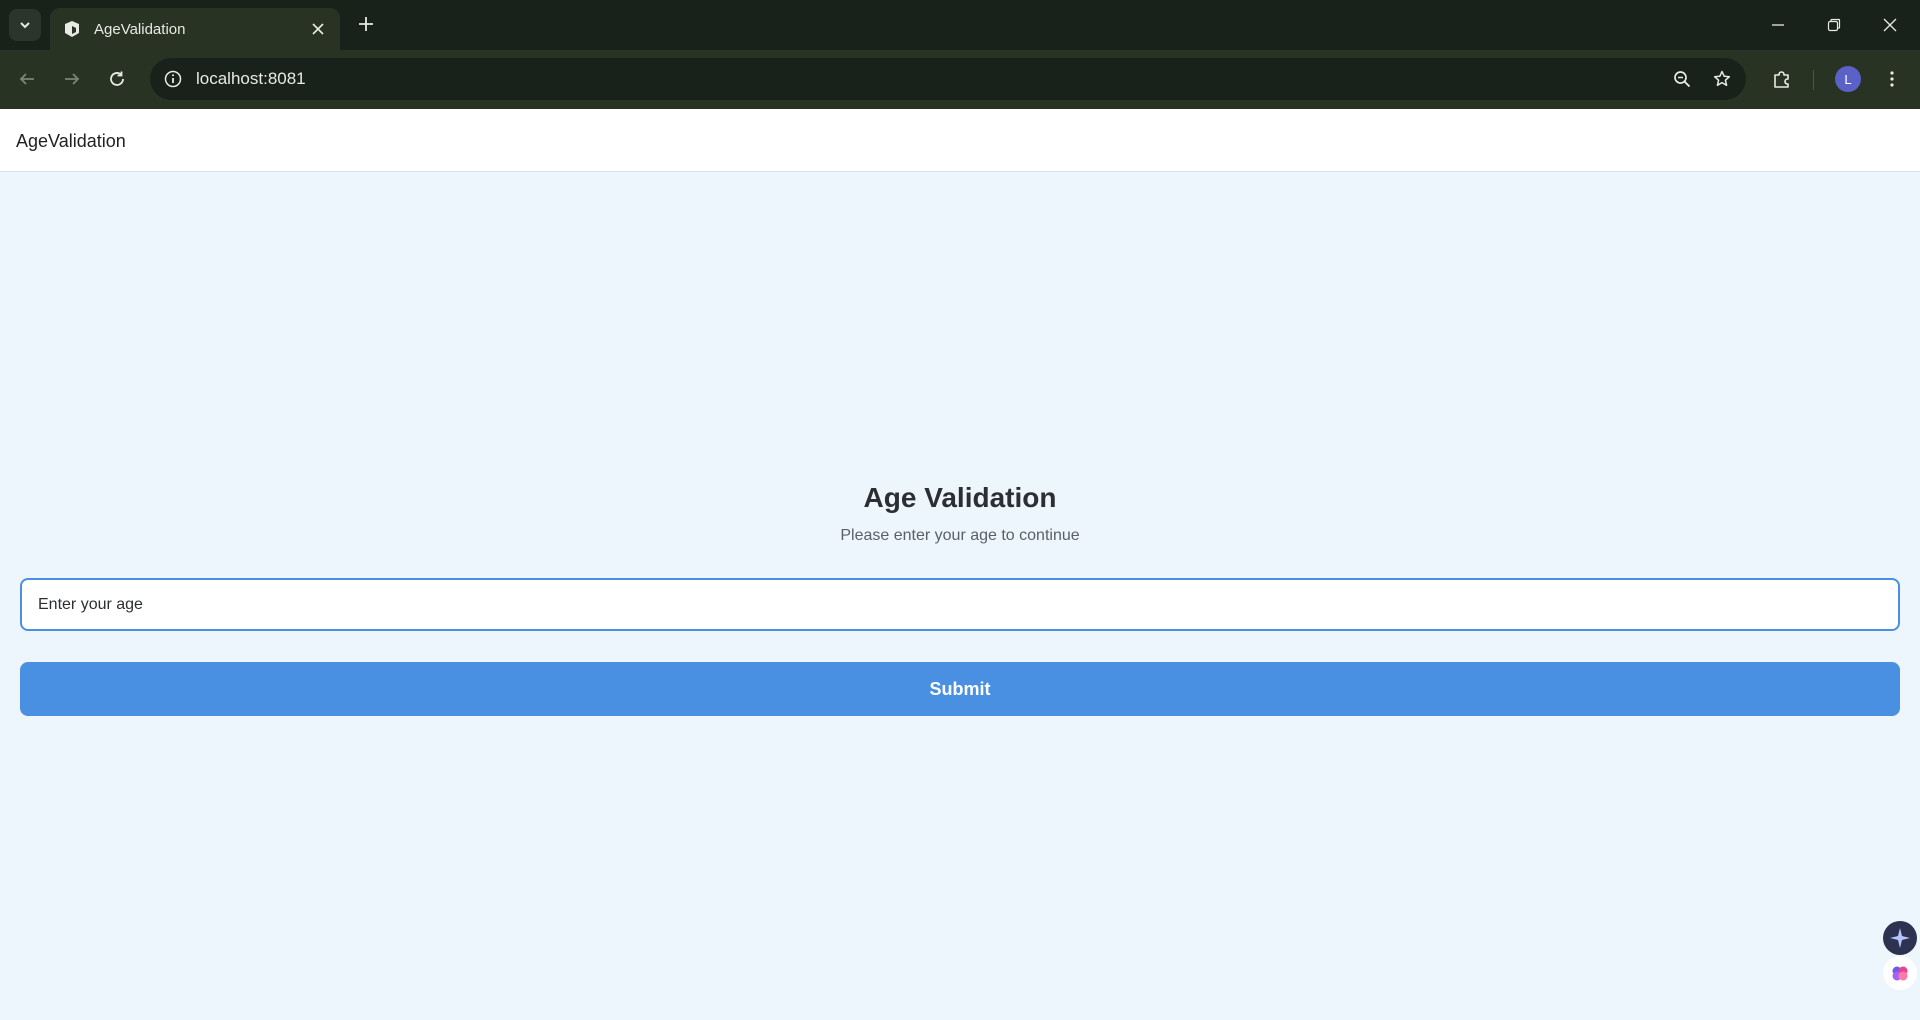  I want to click on minimize-button, so click(1778, 25).